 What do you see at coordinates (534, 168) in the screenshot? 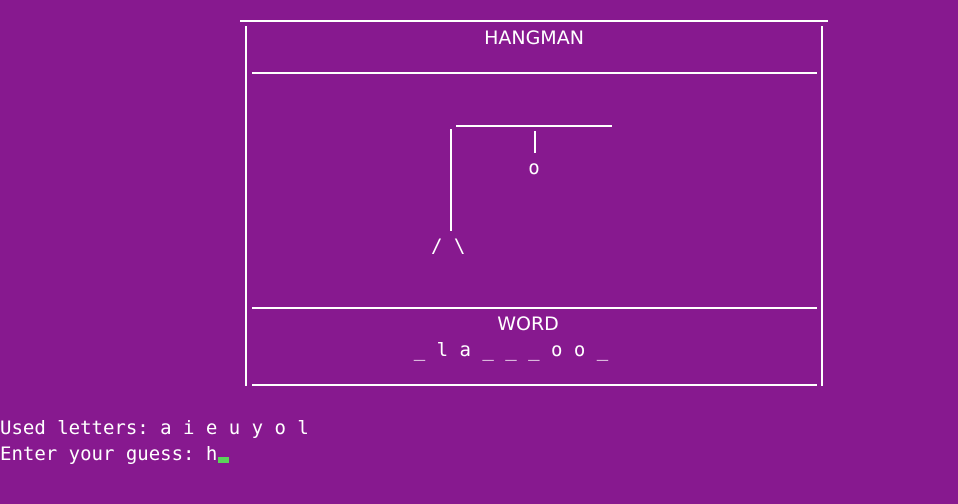
I see `hangman-head: o` at bounding box center [534, 168].